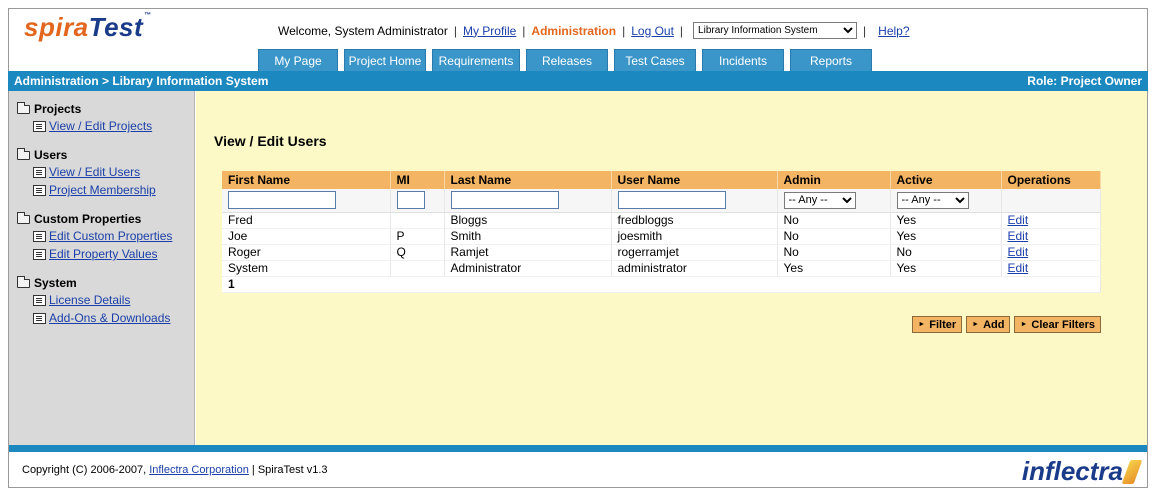 This screenshot has height=496, width=1156. I want to click on sidebar-item-label: License Details, so click(89, 300).